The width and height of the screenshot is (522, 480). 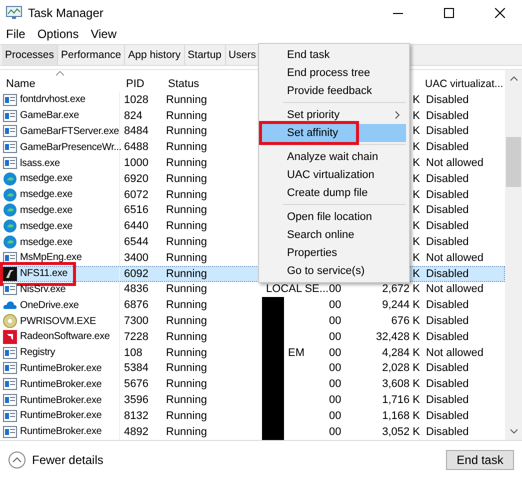 I want to click on tab: App history, so click(x=155, y=55).